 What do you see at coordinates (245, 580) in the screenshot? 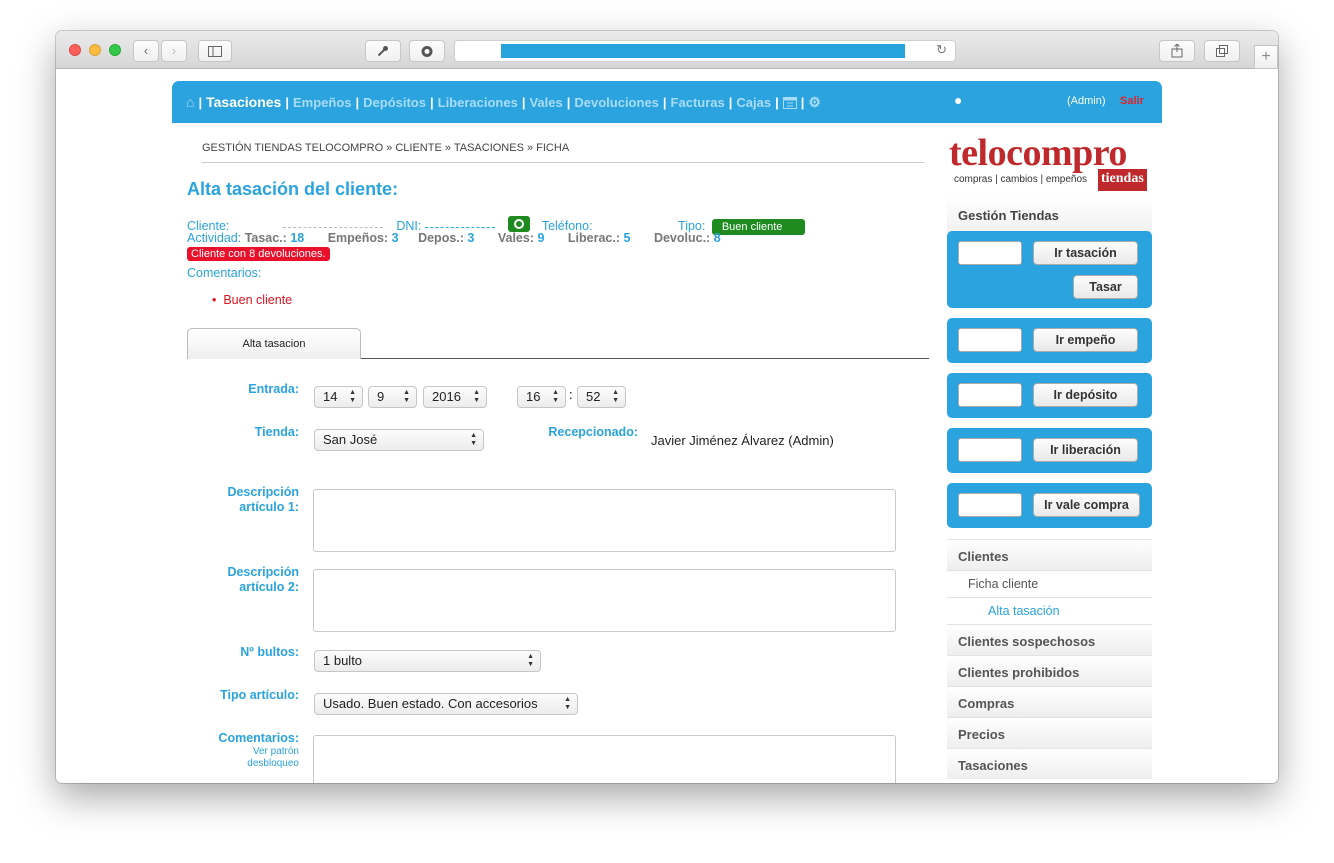
I see `desc2-label: Descripción artículo 2:` at bounding box center [245, 580].